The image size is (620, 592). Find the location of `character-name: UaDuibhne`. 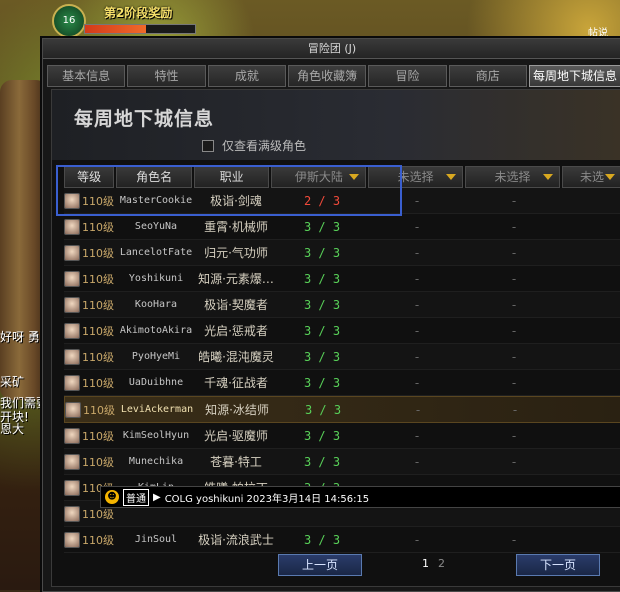

character-name: UaDuibhne is located at coordinates (156, 382).